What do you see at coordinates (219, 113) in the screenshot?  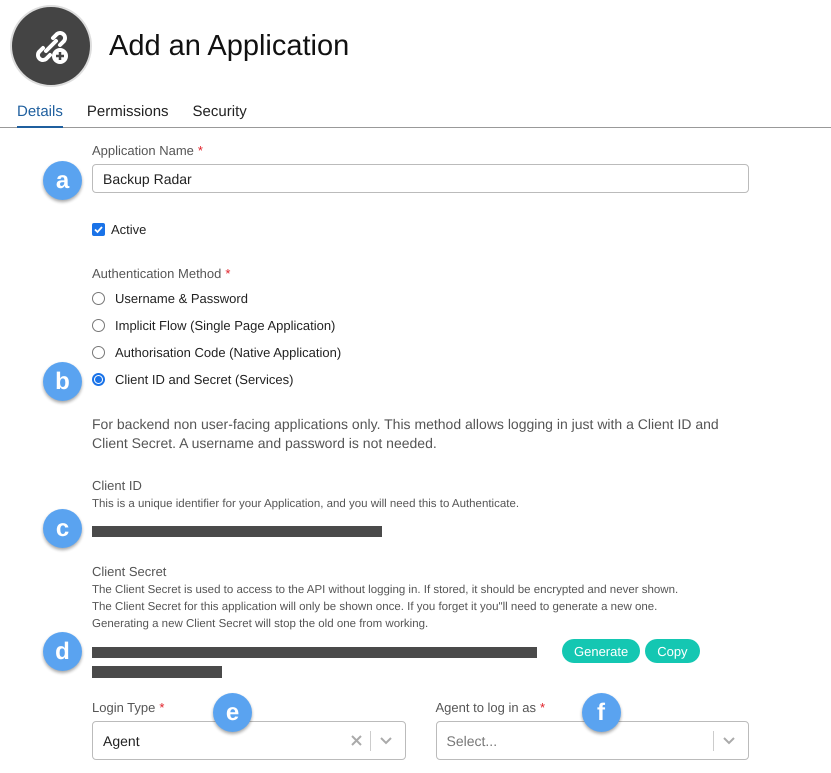 I see `tab: Security` at bounding box center [219, 113].